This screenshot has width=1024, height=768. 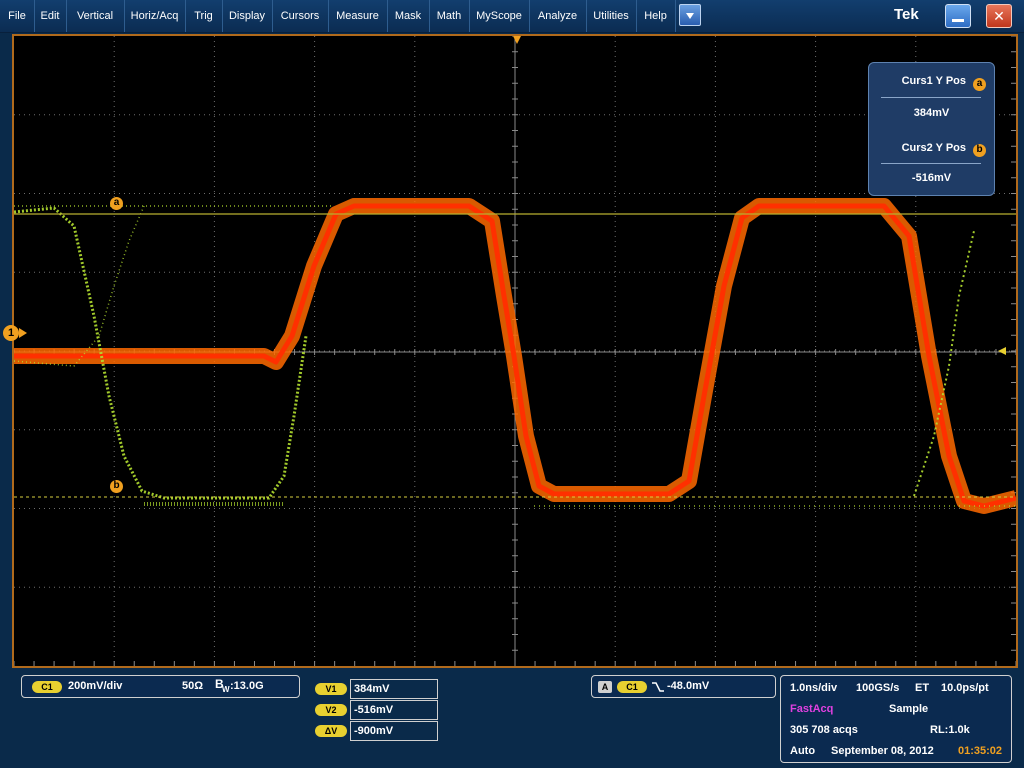 What do you see at coordinates (950, 730) in the screenshot?
I see `record-length: RL:1.0k` at bounding box center [950, 730].